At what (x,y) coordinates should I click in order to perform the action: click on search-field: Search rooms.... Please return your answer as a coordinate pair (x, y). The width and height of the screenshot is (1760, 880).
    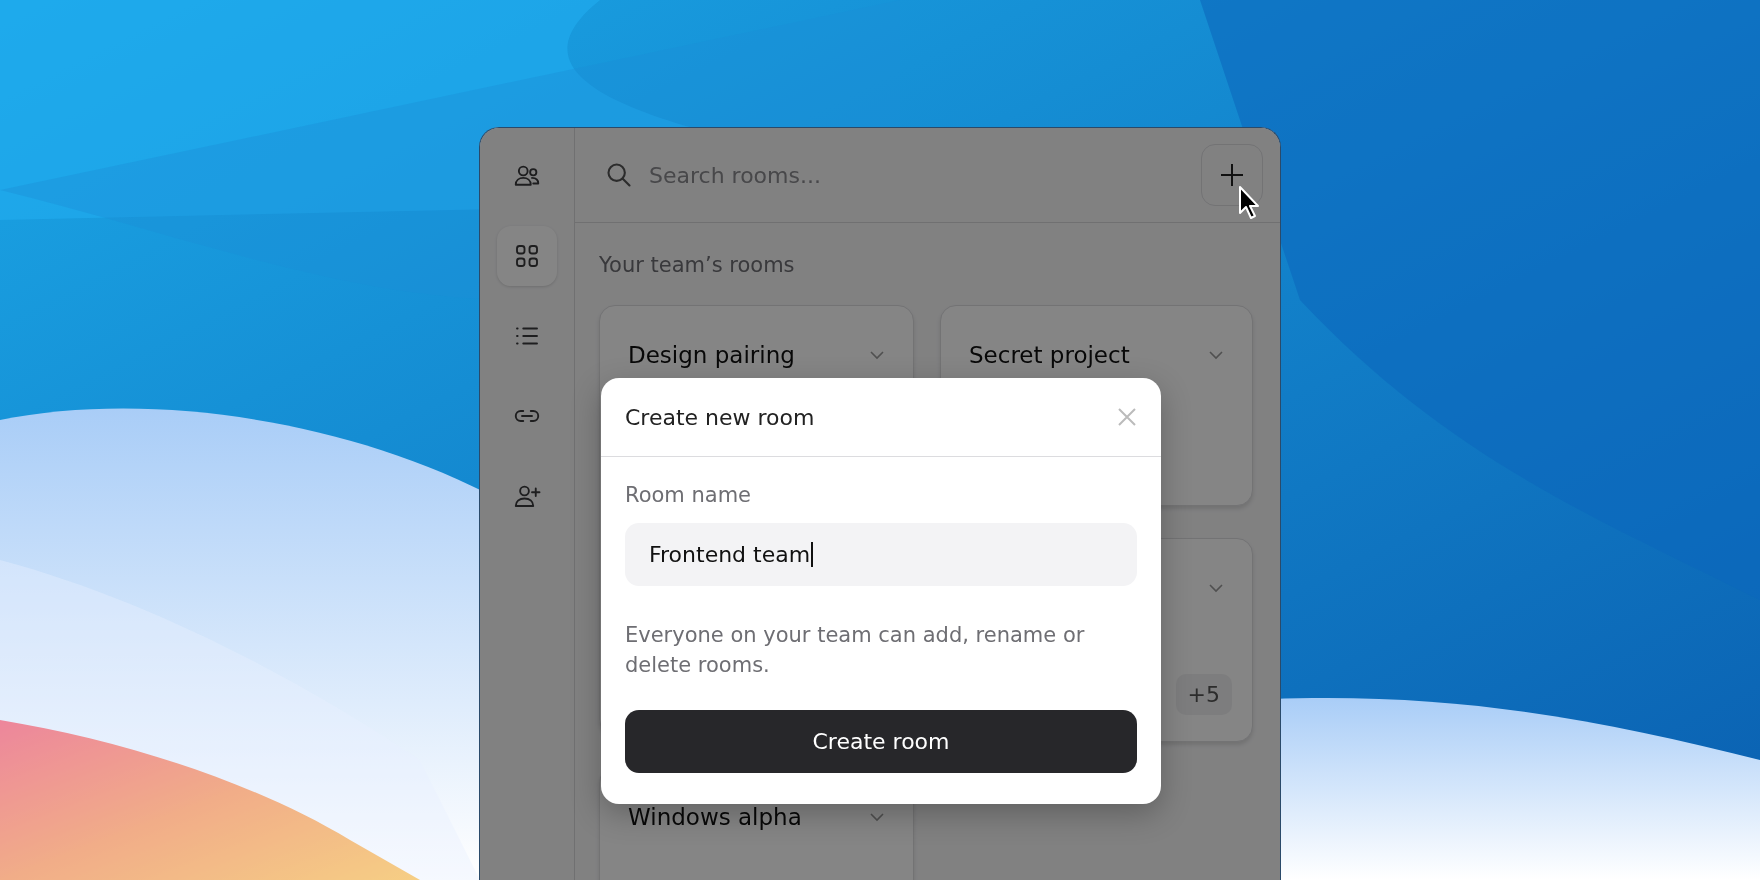
    Looking at the image, I should click on (917, 175).